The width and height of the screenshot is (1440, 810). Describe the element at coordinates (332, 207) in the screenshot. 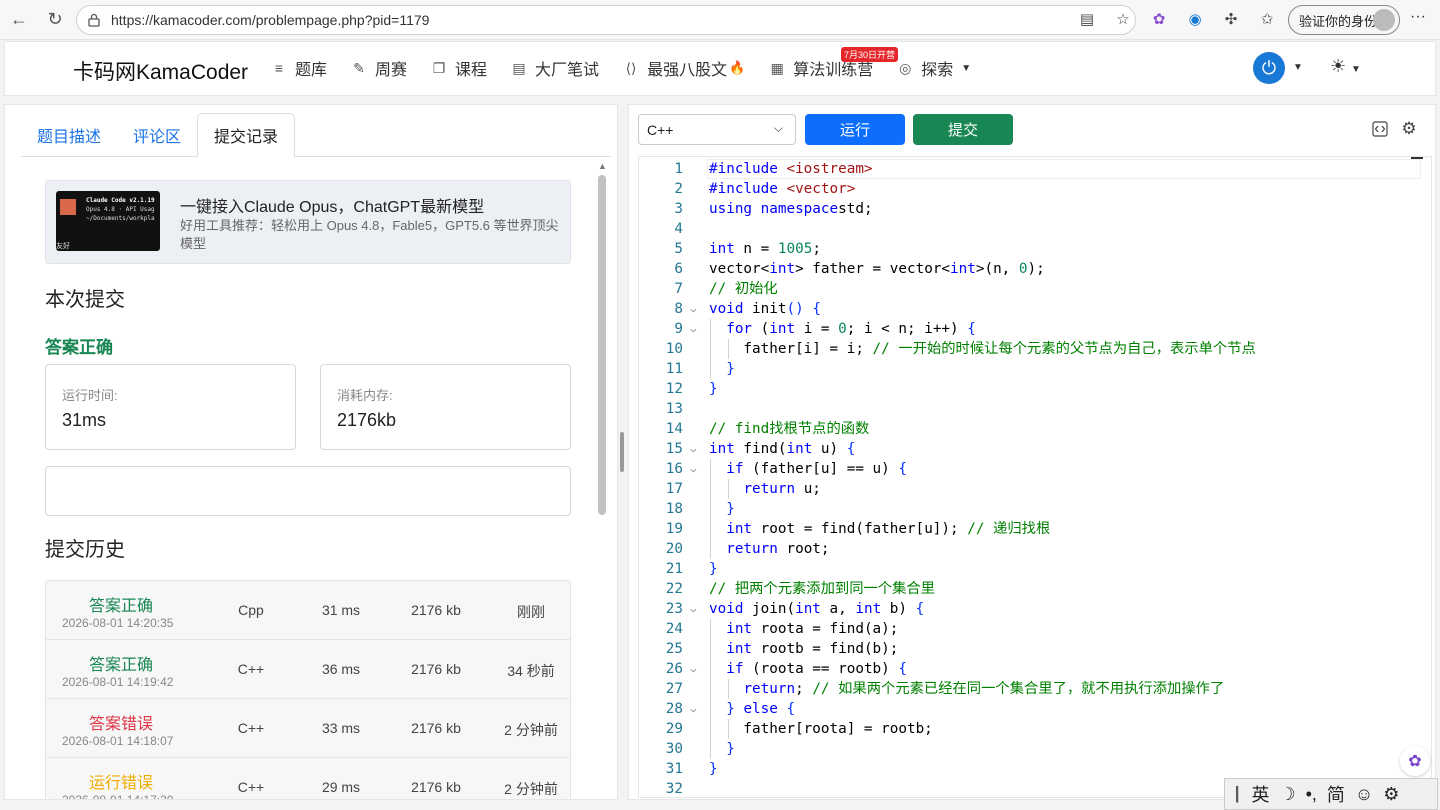

I see `promo-title: 一键接入Claude Opus，ChatGPT最新模型` at that location.